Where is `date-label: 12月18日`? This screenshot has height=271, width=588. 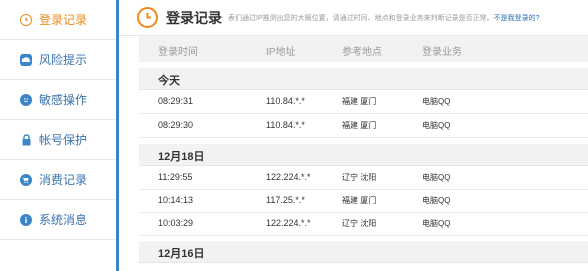
date-label: 12月18日 is located at coordinates (181, 157).